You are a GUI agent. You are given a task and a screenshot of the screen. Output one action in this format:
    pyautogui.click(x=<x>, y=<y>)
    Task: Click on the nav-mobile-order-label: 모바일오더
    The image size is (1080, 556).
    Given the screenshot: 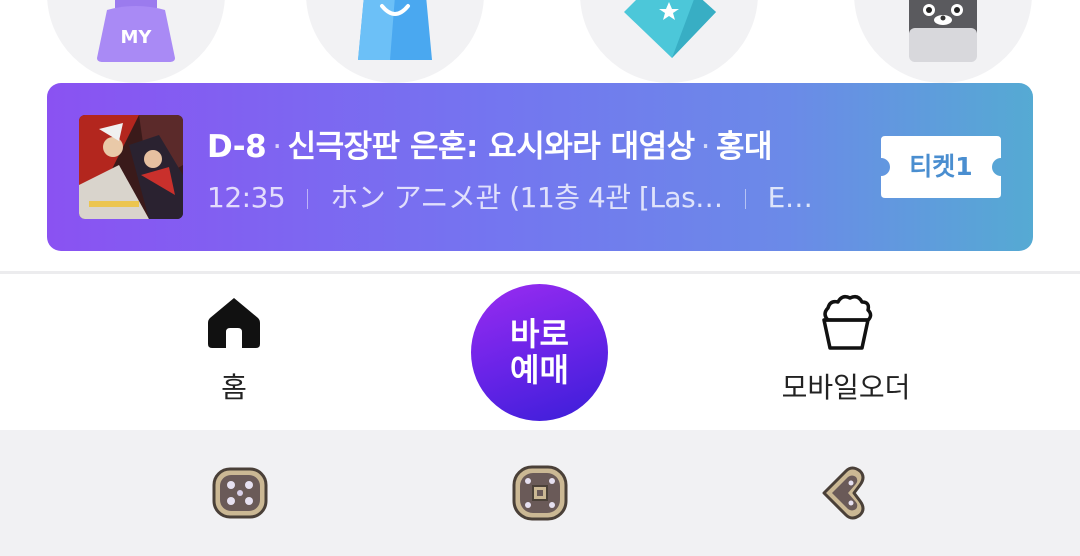 What is the action you would take?
    pyautogui.click(x=846, y=387)
    